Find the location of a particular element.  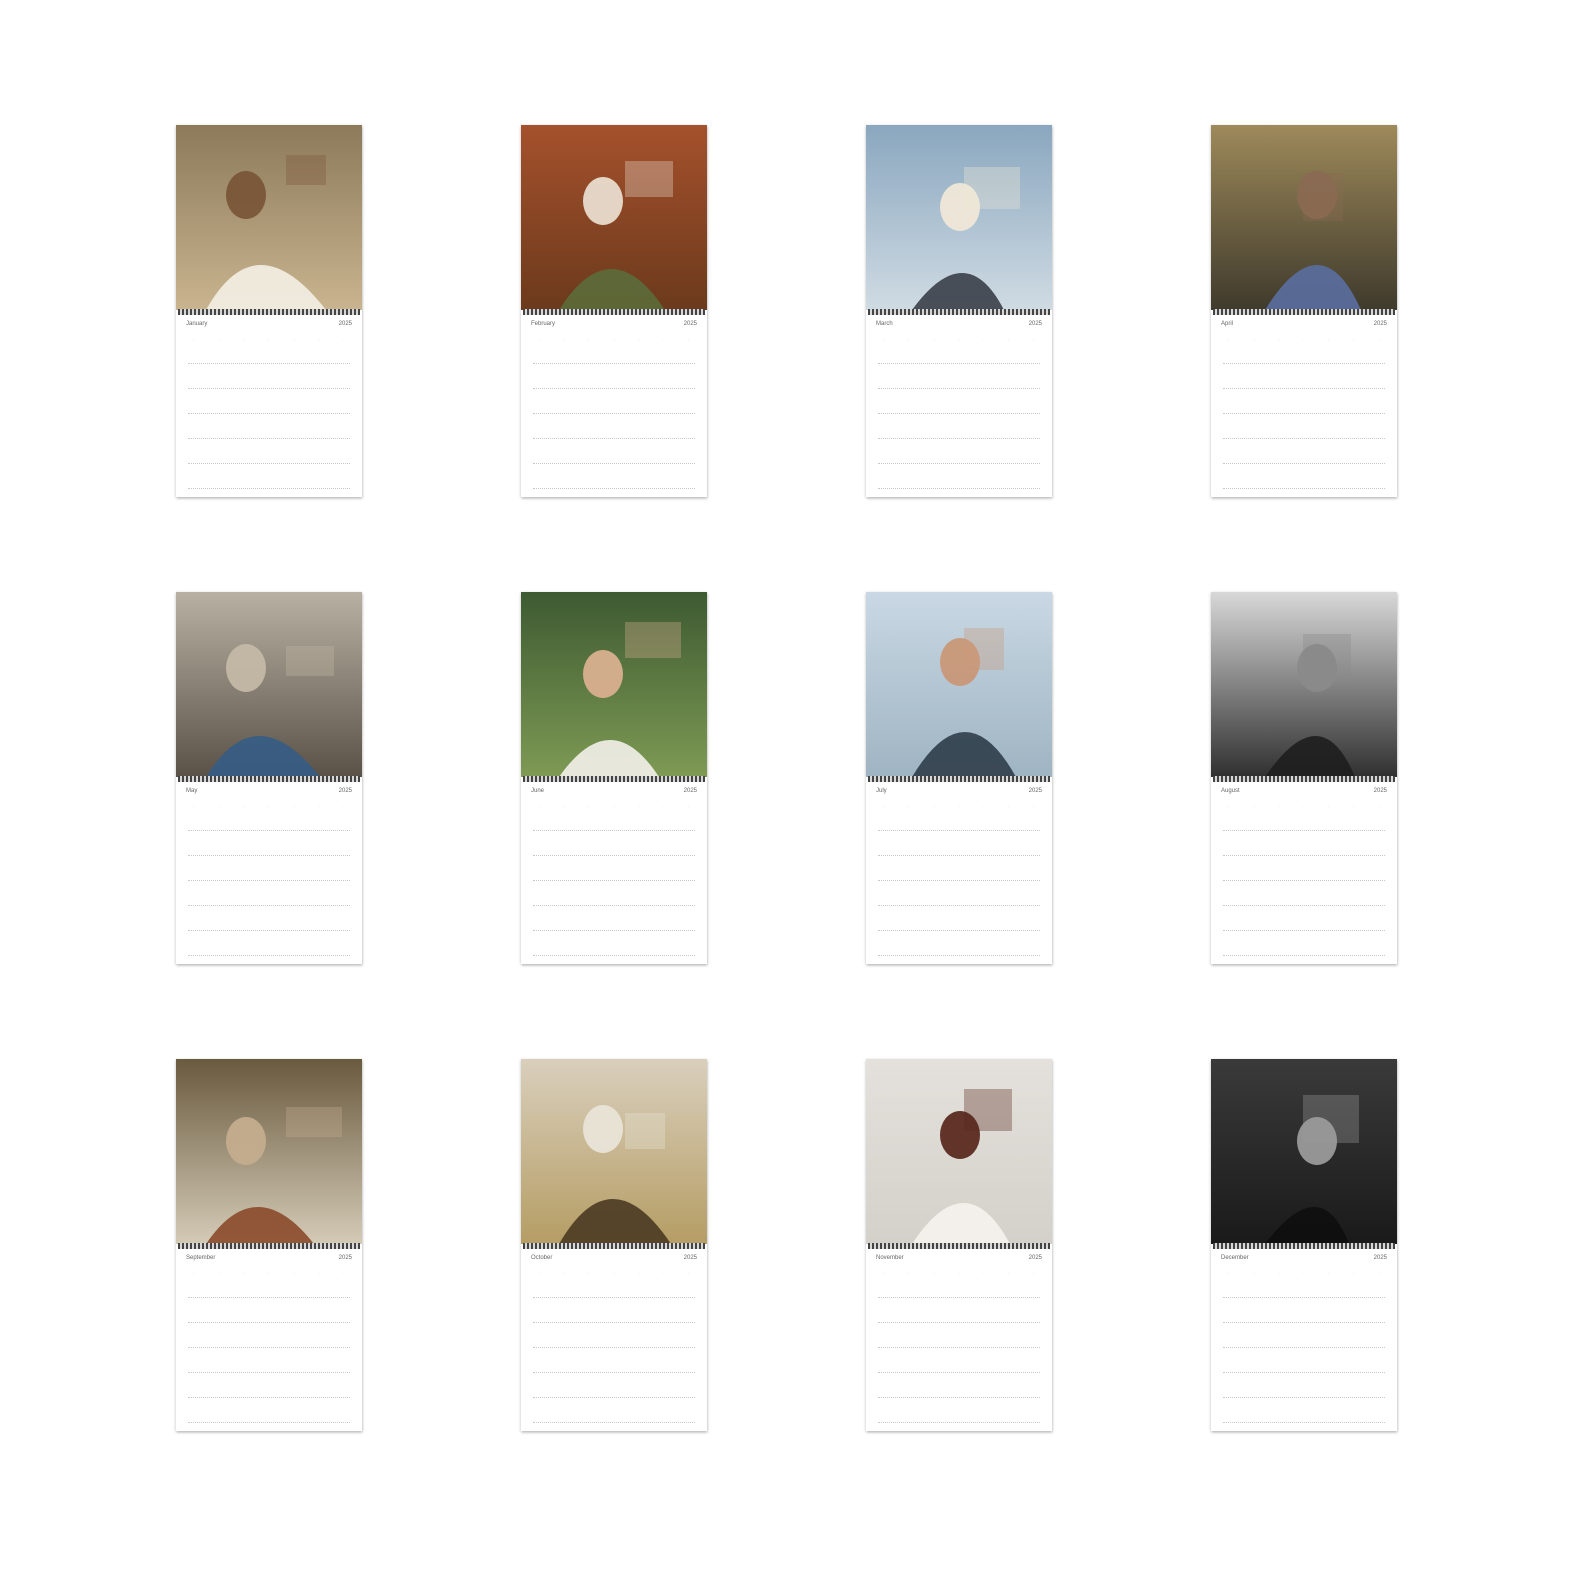

month-label: August is located at coordinates (1230, 791).